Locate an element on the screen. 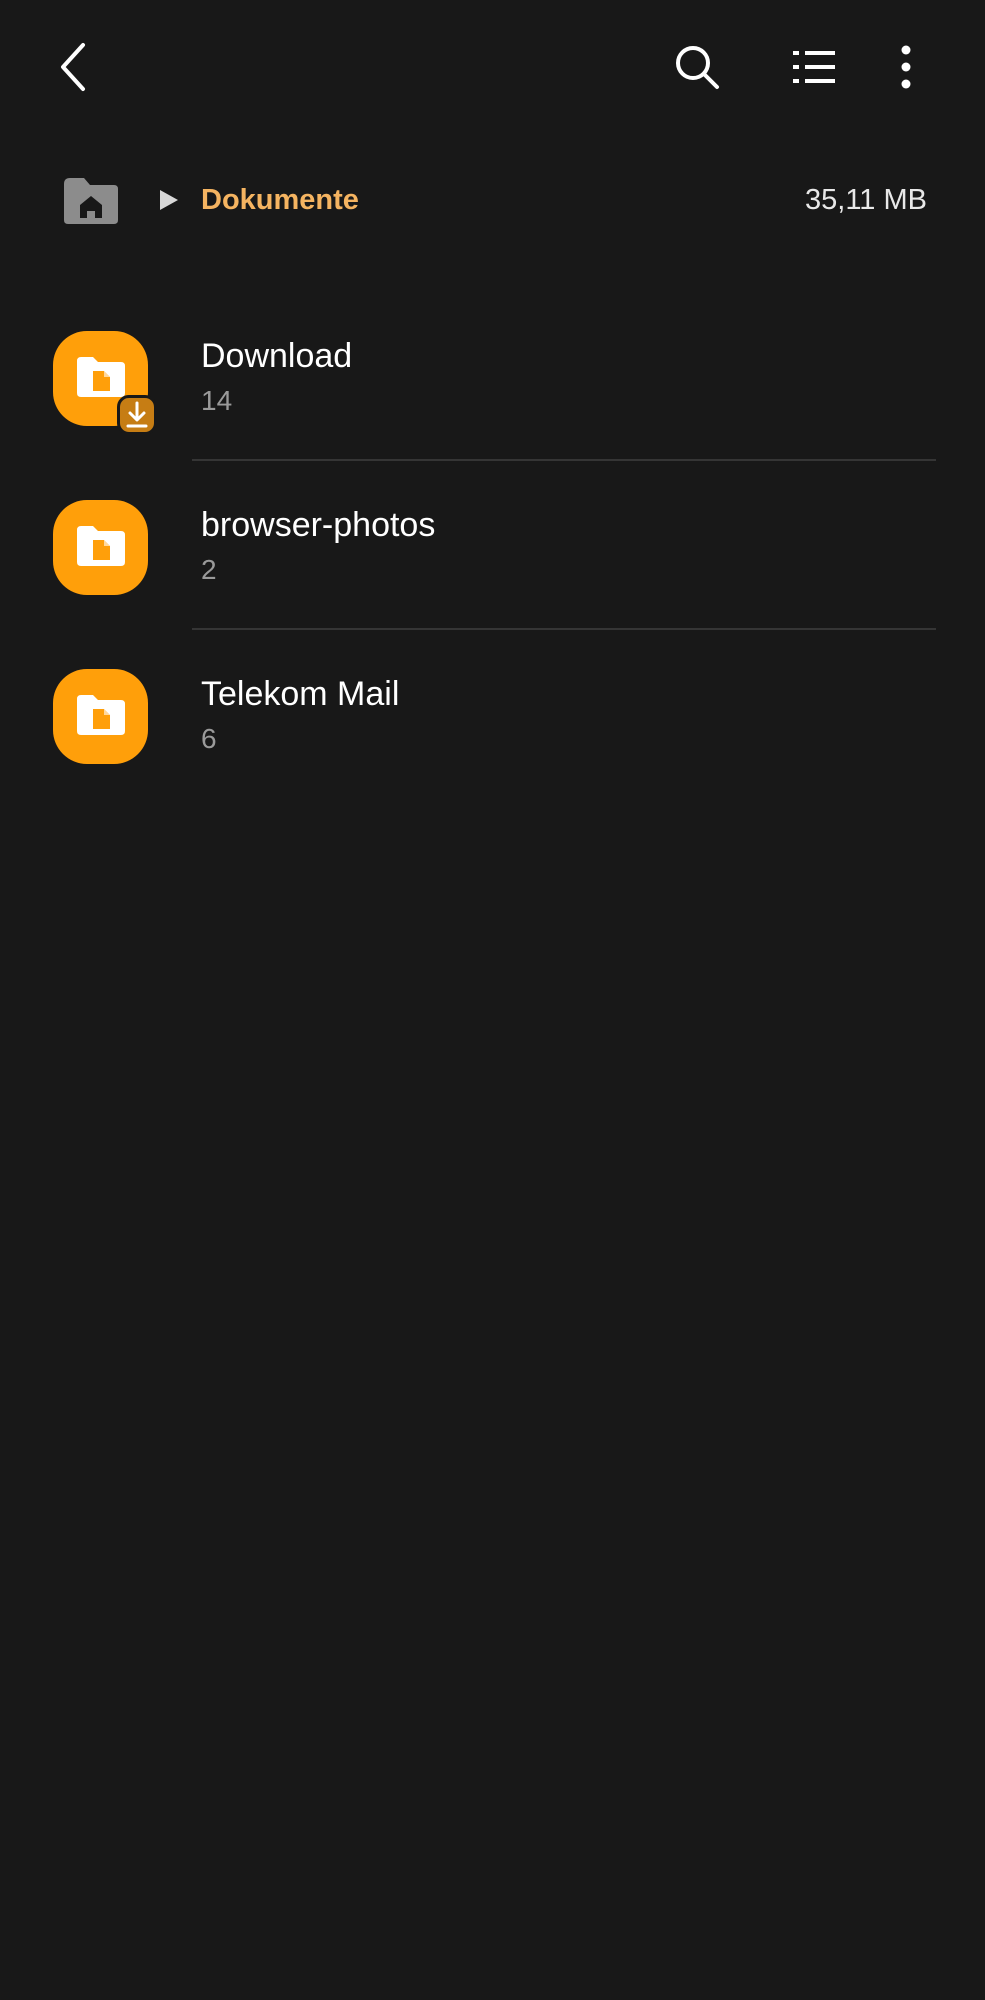  more-options-button is located at coordinates (906, 67).